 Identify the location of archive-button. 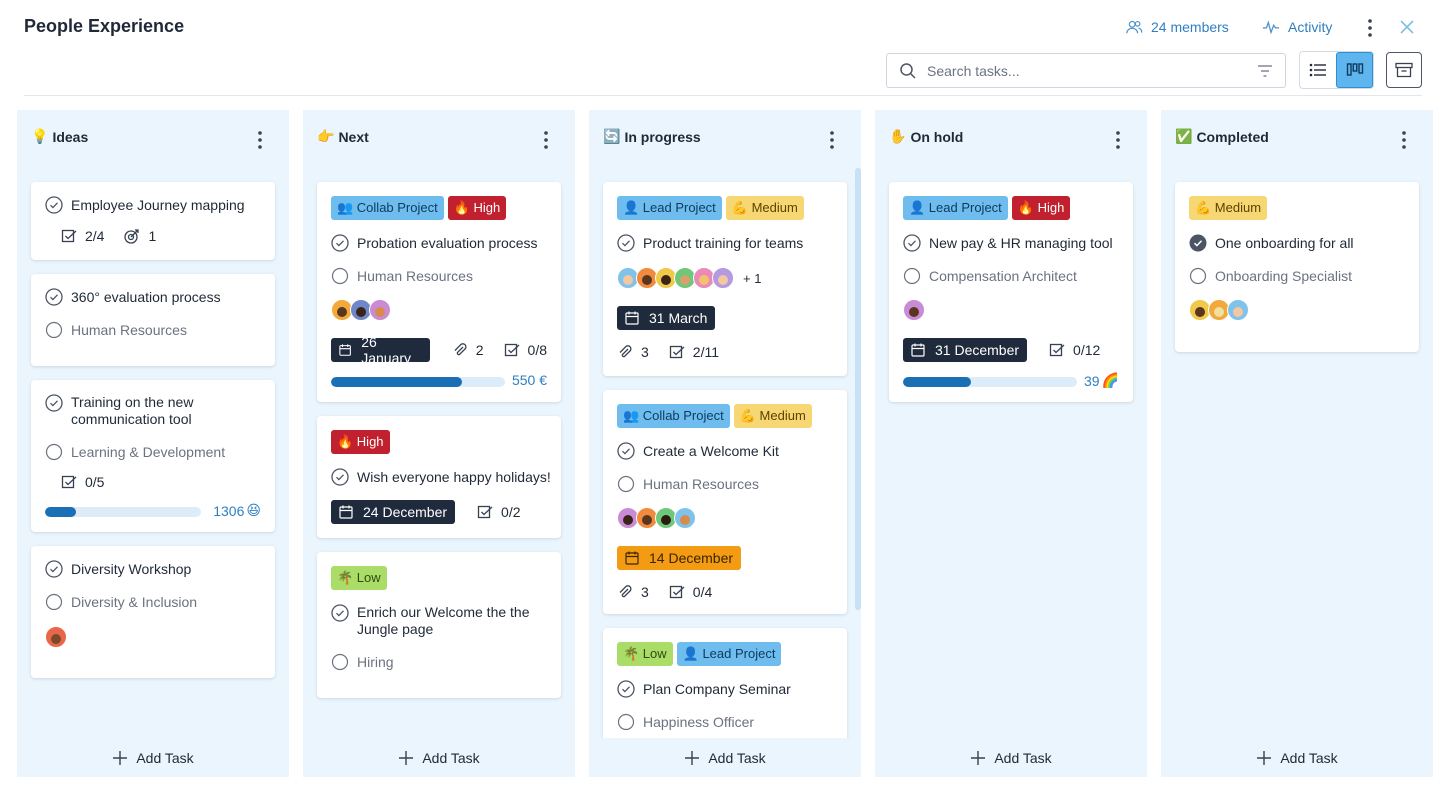
(1404, 70).